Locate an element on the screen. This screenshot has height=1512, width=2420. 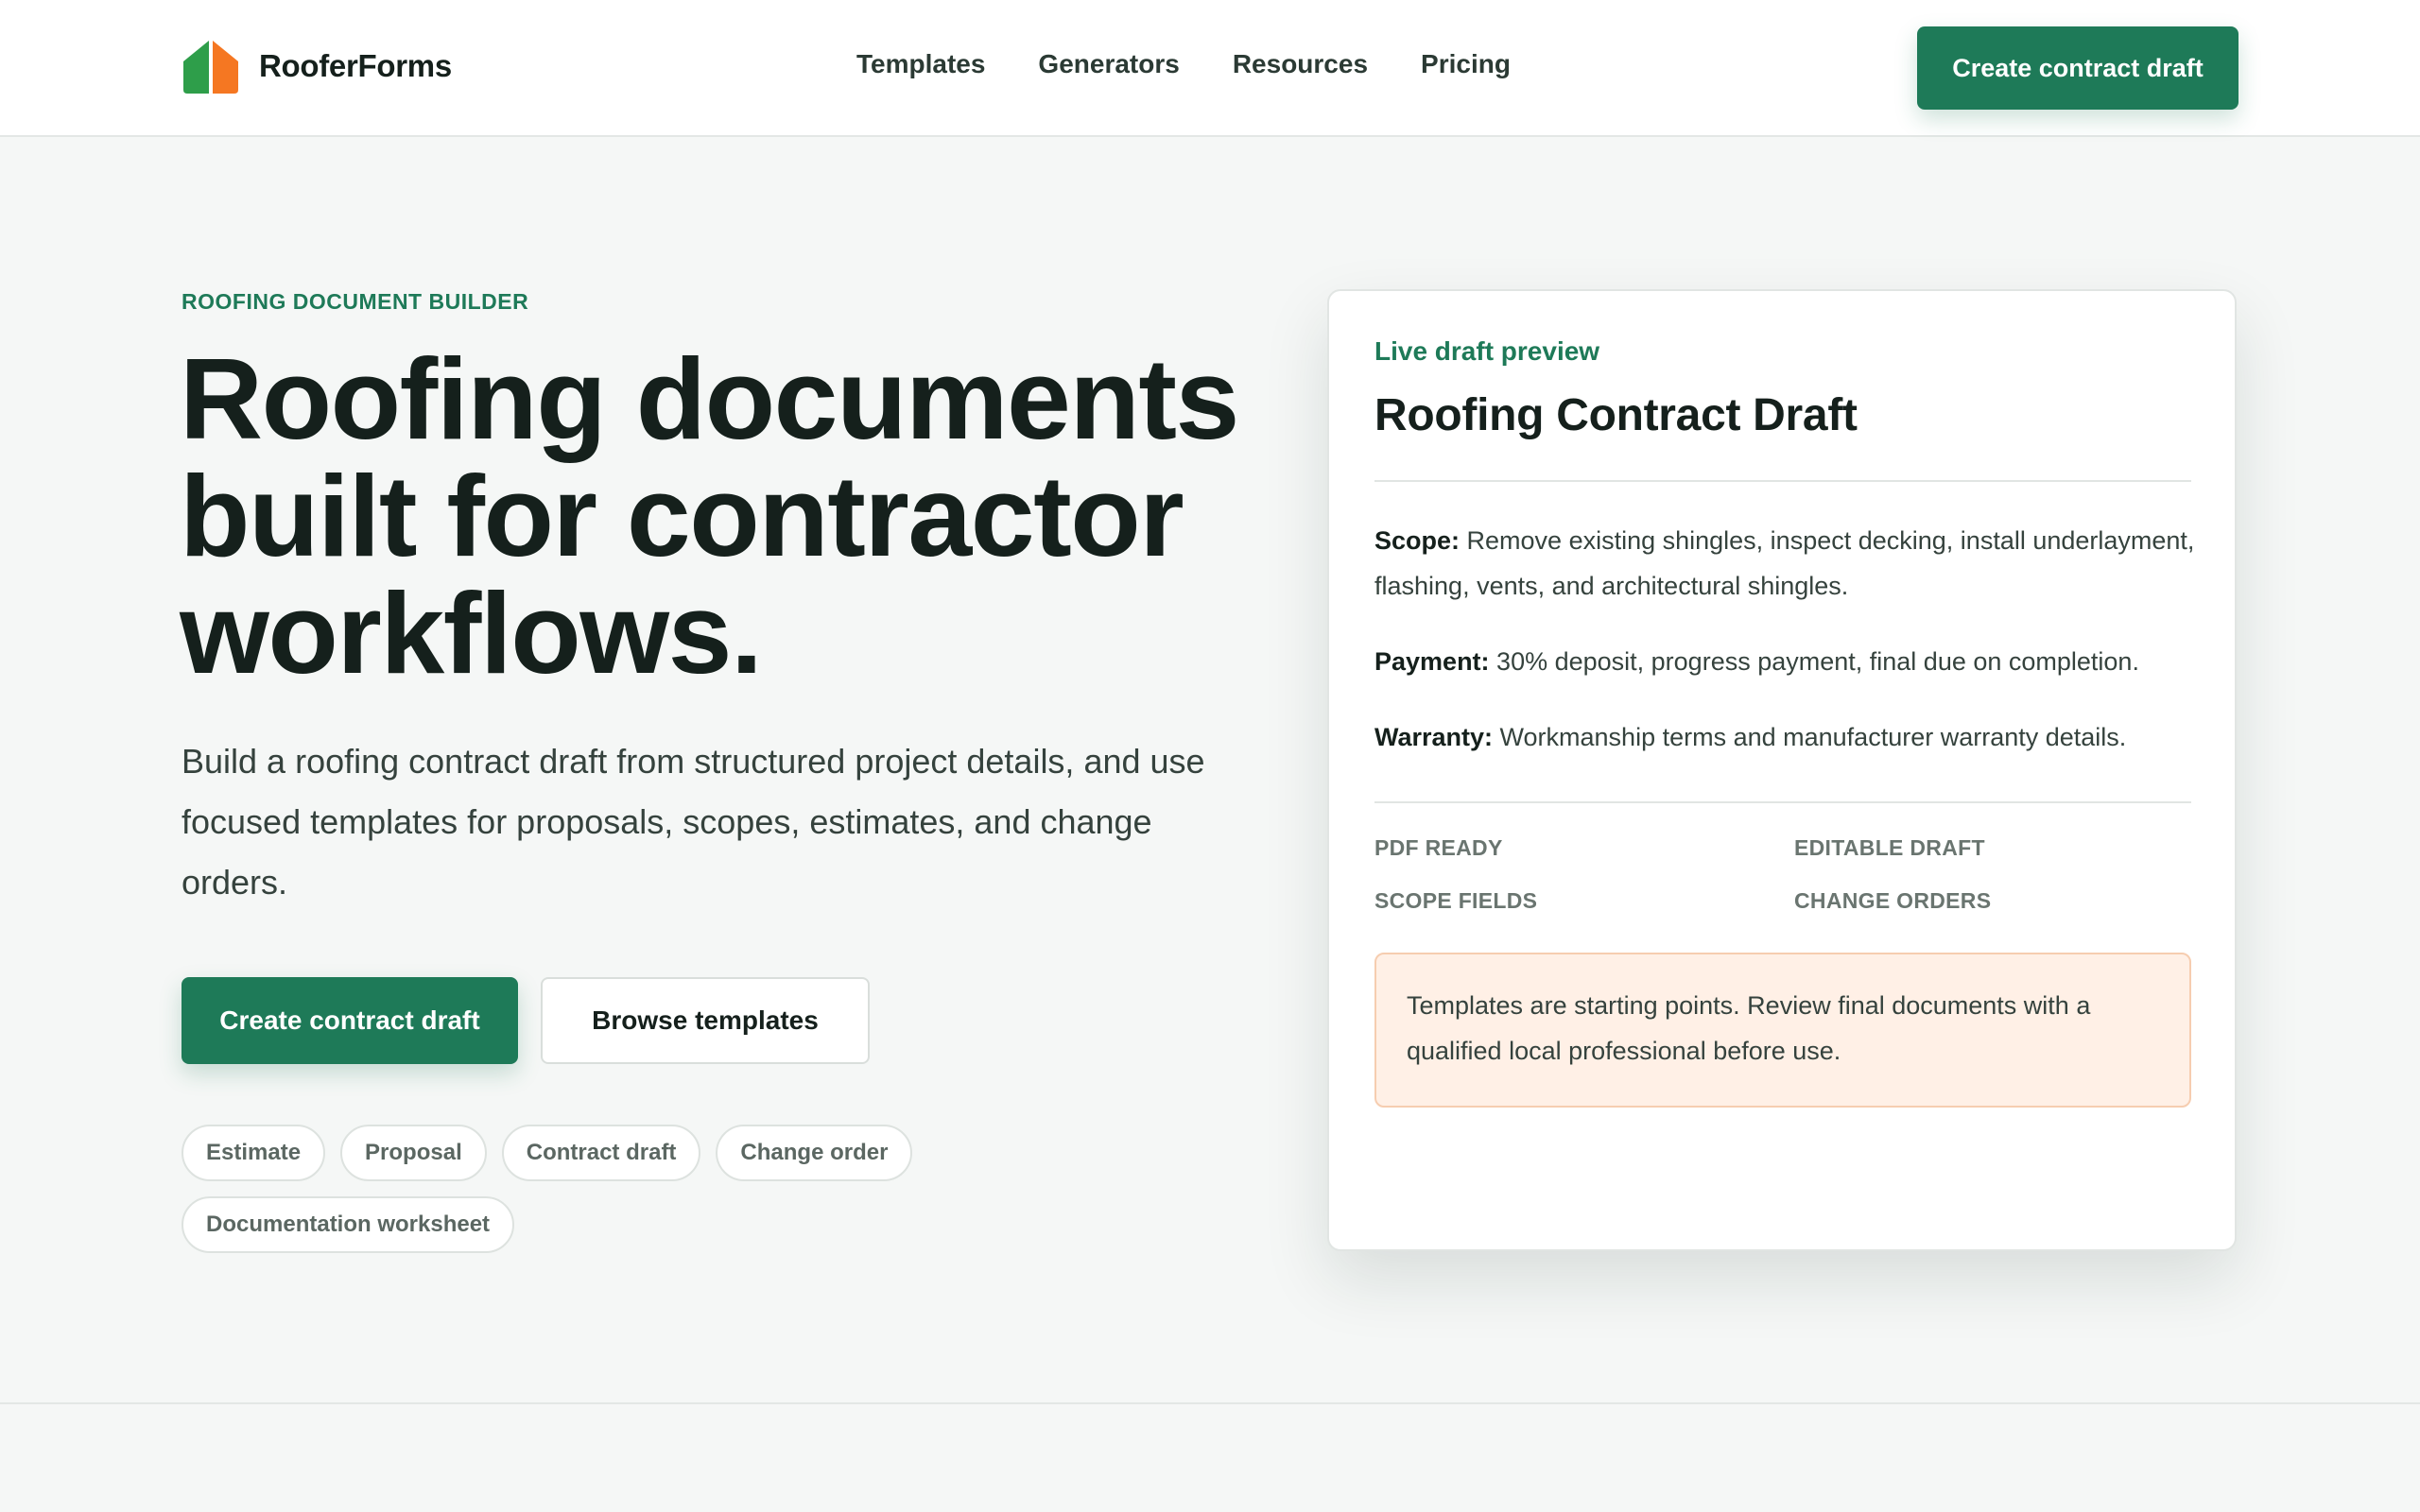
main-nav: Templates Generators Resources Pricing is located at coordinates (1210, 64).